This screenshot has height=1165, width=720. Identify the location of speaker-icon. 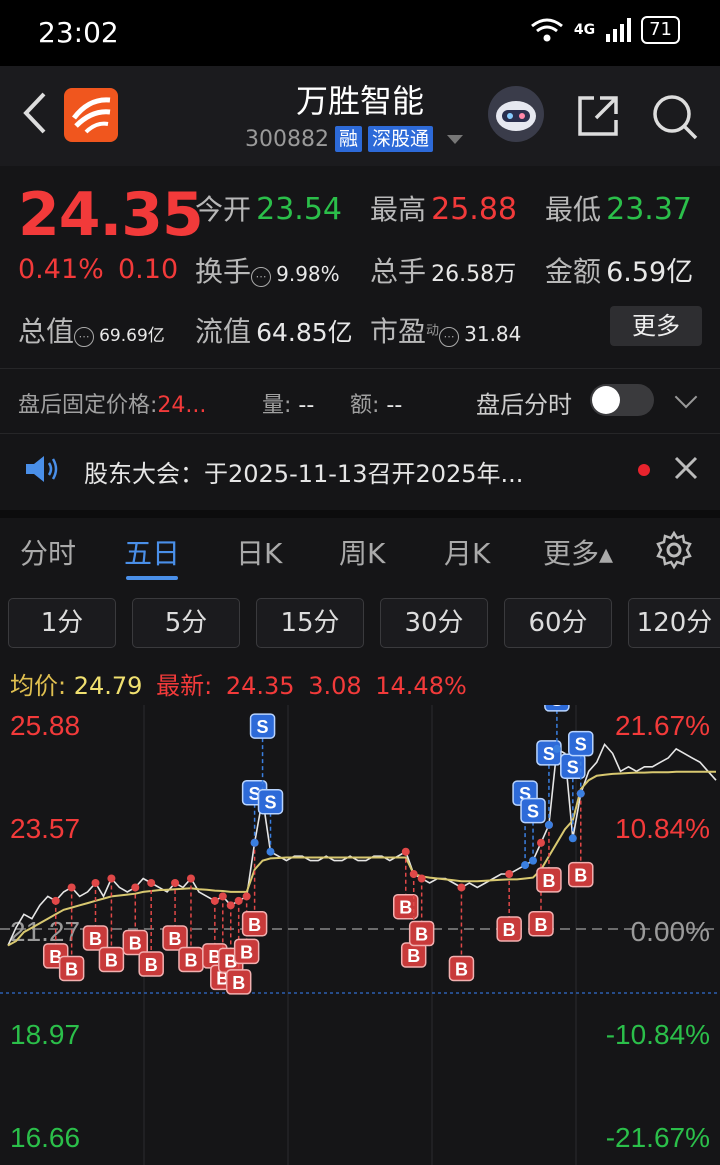
(42, 469).